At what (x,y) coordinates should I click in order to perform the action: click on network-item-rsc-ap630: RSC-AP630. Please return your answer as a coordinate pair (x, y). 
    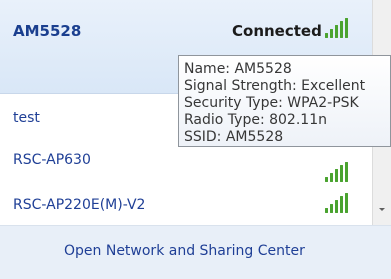
    Looking at the image, I should click on (186, 163).